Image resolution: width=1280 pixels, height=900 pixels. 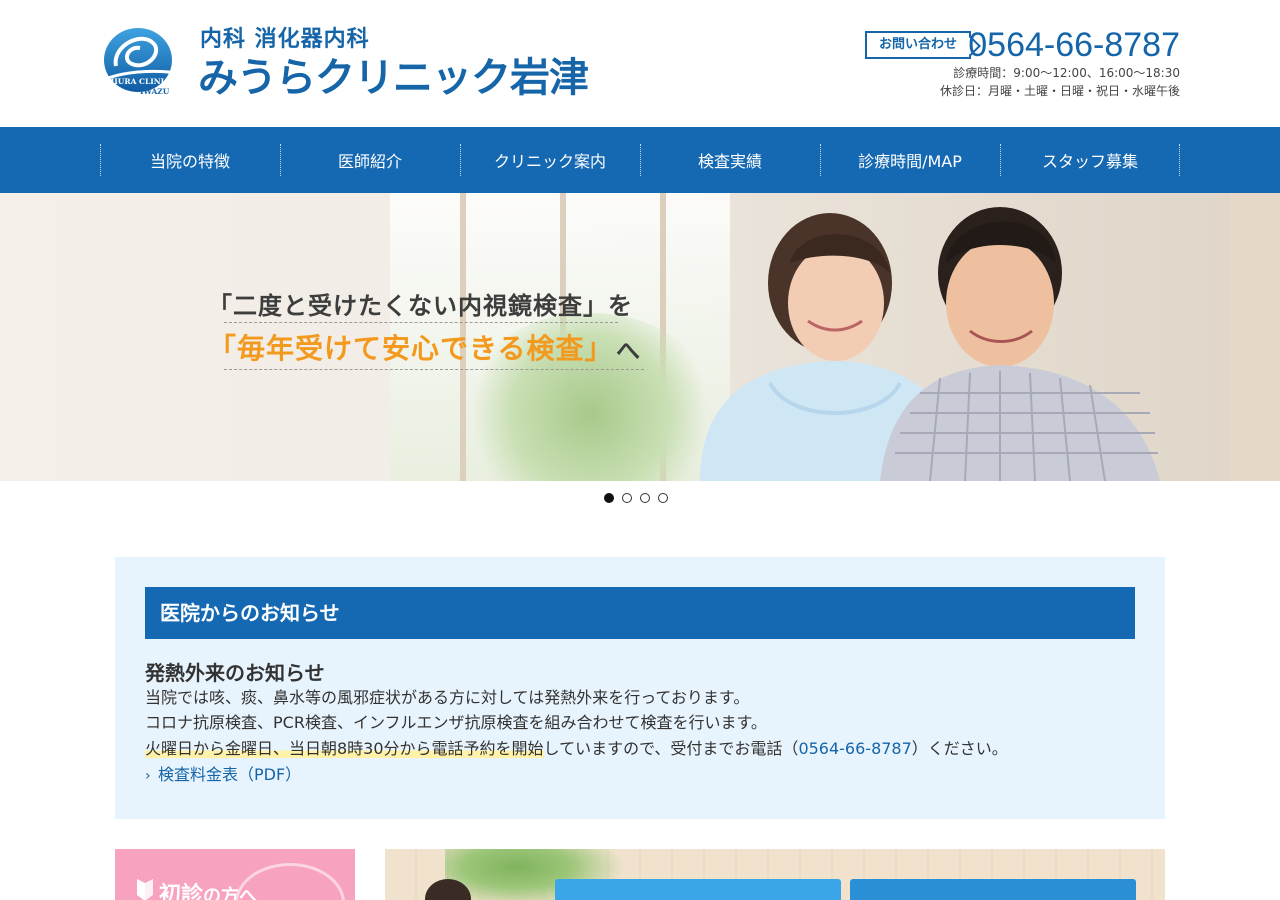 What do you see at coordinates (959, 748) in the screenshot?
I see `notice-p3-end: ）ください。` at bounding box center [959, 748].